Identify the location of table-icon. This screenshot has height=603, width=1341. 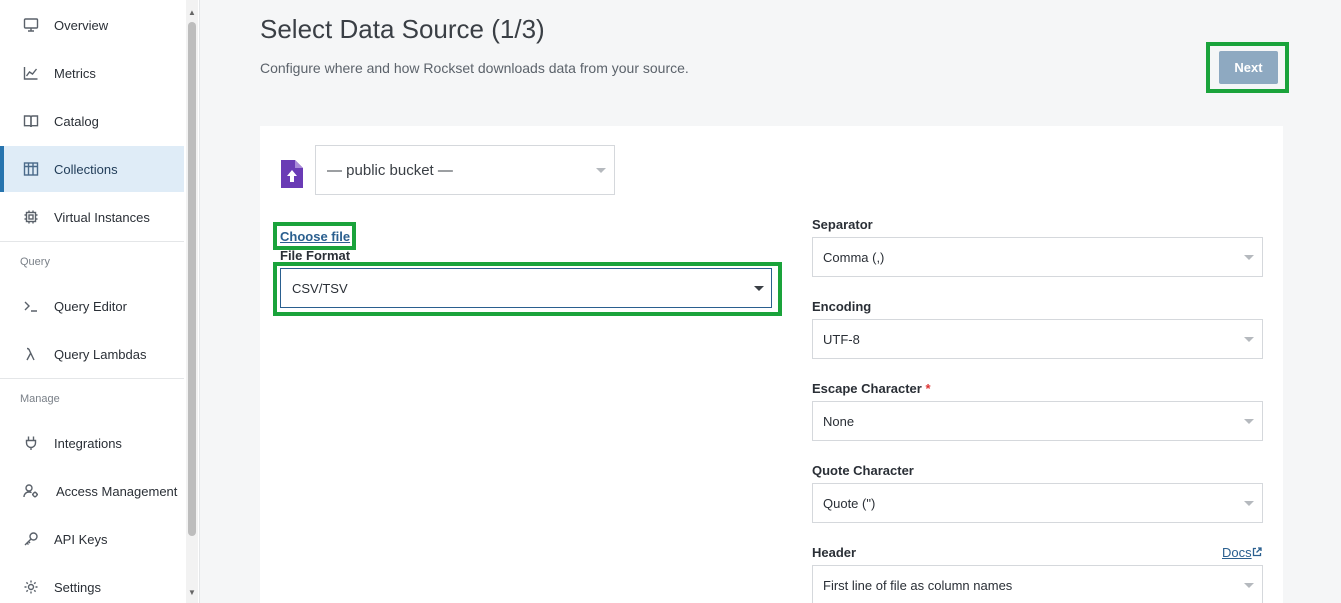
(31, 169).